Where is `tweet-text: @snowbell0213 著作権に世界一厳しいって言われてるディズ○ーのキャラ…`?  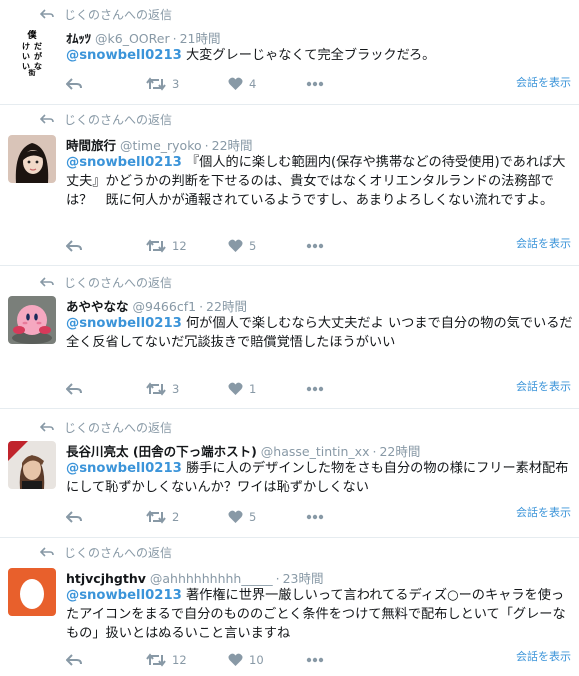 tweet-text: @snowbell0213 著作権に世界一厳しいって言われてるディズ○ーのキャラ… is located at coordinates (316, 614).